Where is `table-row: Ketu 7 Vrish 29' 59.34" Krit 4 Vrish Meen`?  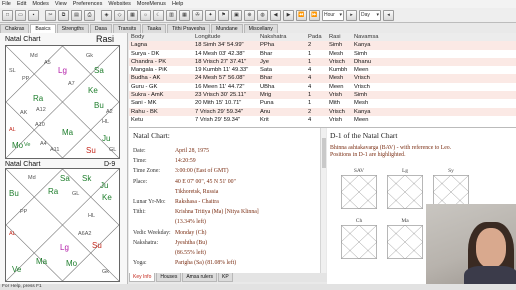
table-row: Ketu 7 Vrish 29' 59.34" Krit 4 Vrish Meen is located at coordinates (322, 120).